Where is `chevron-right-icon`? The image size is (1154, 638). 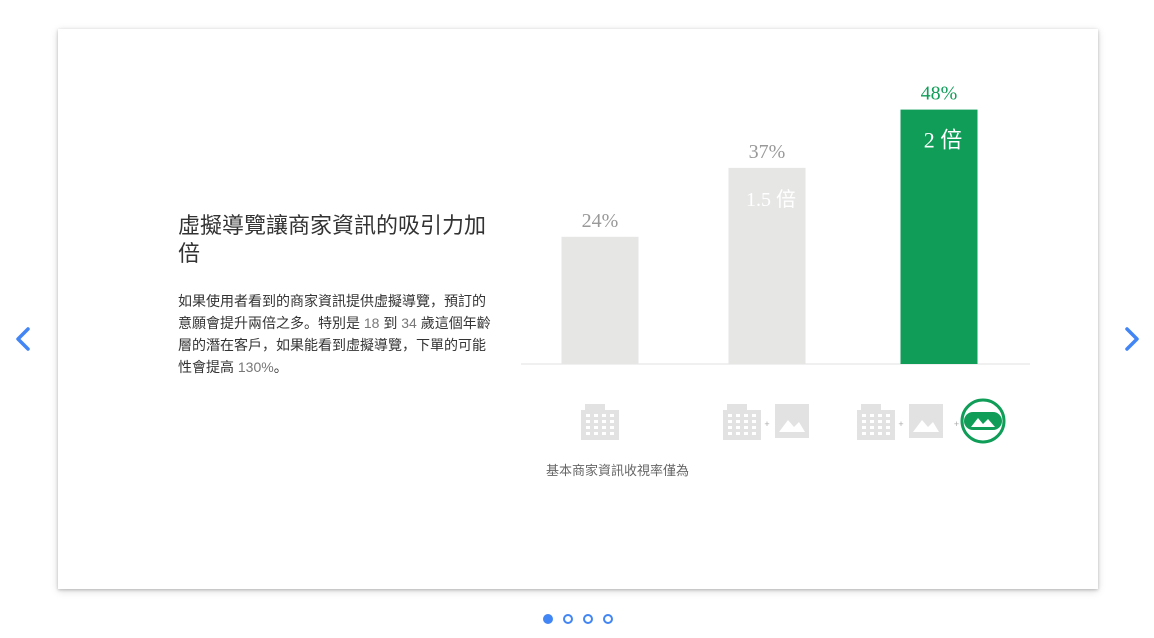
chevron-right-icon is located at coordinates (1132, 339).